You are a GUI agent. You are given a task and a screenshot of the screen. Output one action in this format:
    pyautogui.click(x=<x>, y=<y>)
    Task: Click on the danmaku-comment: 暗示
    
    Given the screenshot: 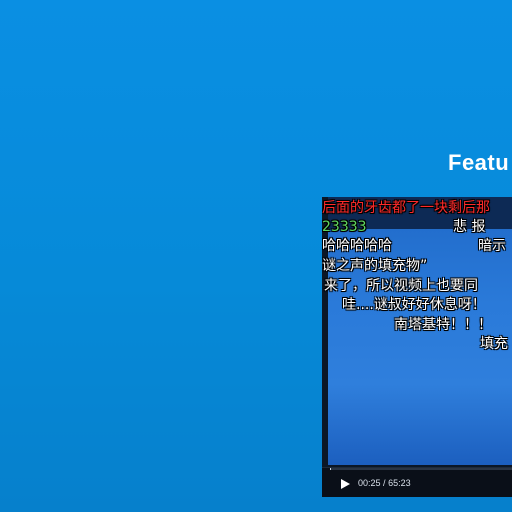 What is the action you would take?
    pyautogui.click(x=492, y=246)
    